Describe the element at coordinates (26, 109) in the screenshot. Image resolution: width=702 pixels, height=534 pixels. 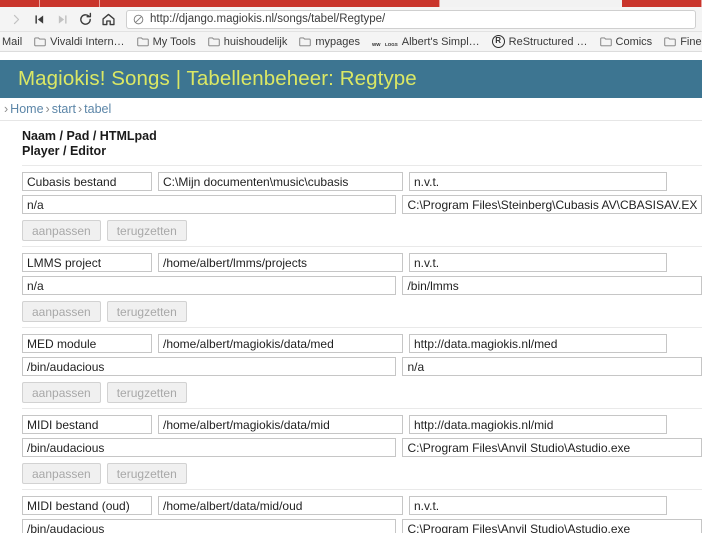
I see `breadcrumb-item-home: Home` at that location.